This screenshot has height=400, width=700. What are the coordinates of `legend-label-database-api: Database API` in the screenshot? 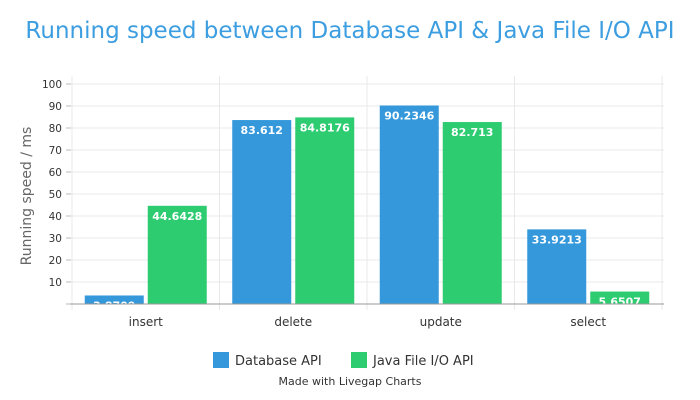 It's located at (278, 361).